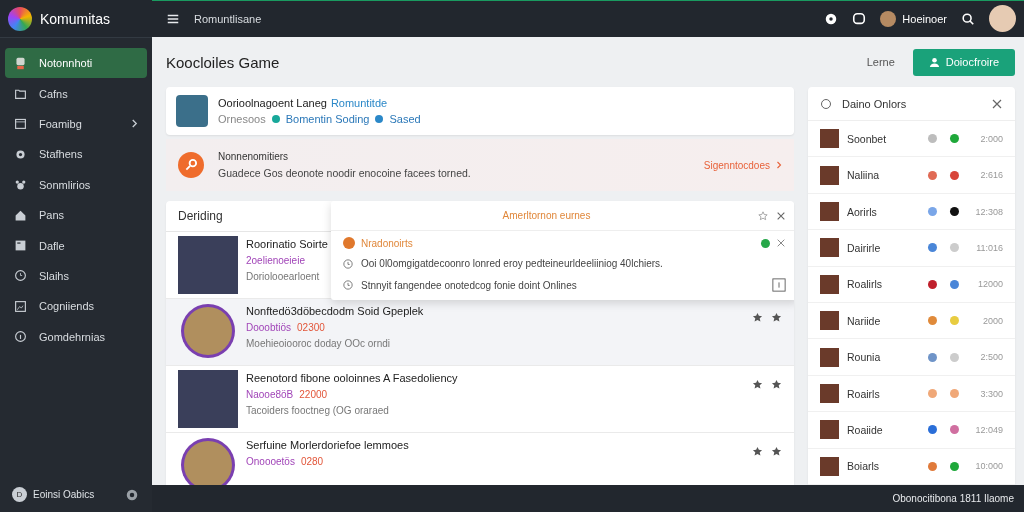 The image size is (1024, 512). What do you see at coordinates (254, 156) in the screenshot?
I see `notice-title: Nonnenomitiers` at bounding box center [254, 156].